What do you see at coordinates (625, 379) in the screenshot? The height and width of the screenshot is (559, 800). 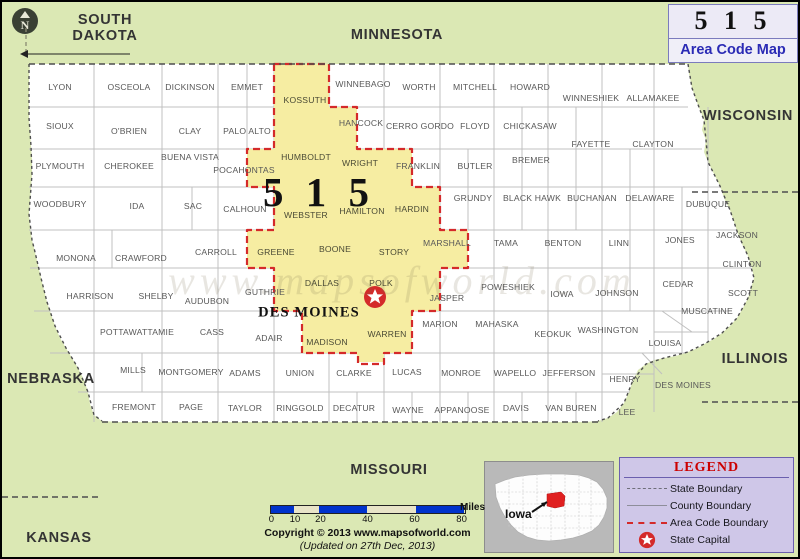 I see `county-label: HENRY` at bounding box center [625, 379].